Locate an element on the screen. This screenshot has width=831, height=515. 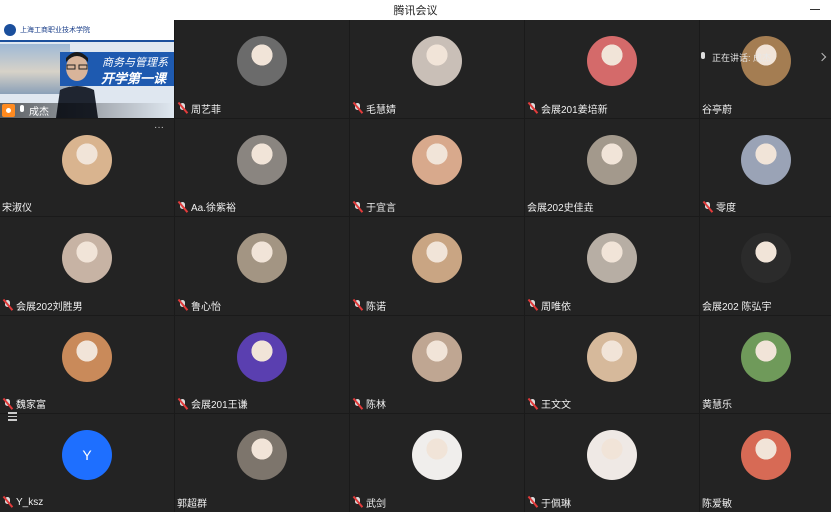
participant-tile: 于佩琳 is located at coordinates (612, 463).